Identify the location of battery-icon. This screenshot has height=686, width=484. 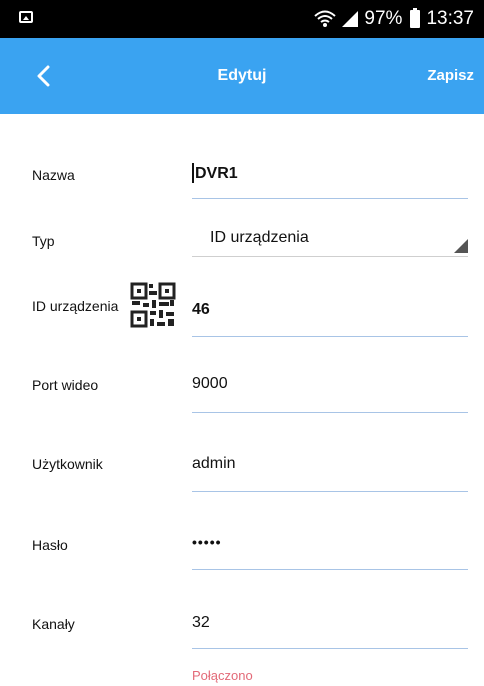
(415, 18).